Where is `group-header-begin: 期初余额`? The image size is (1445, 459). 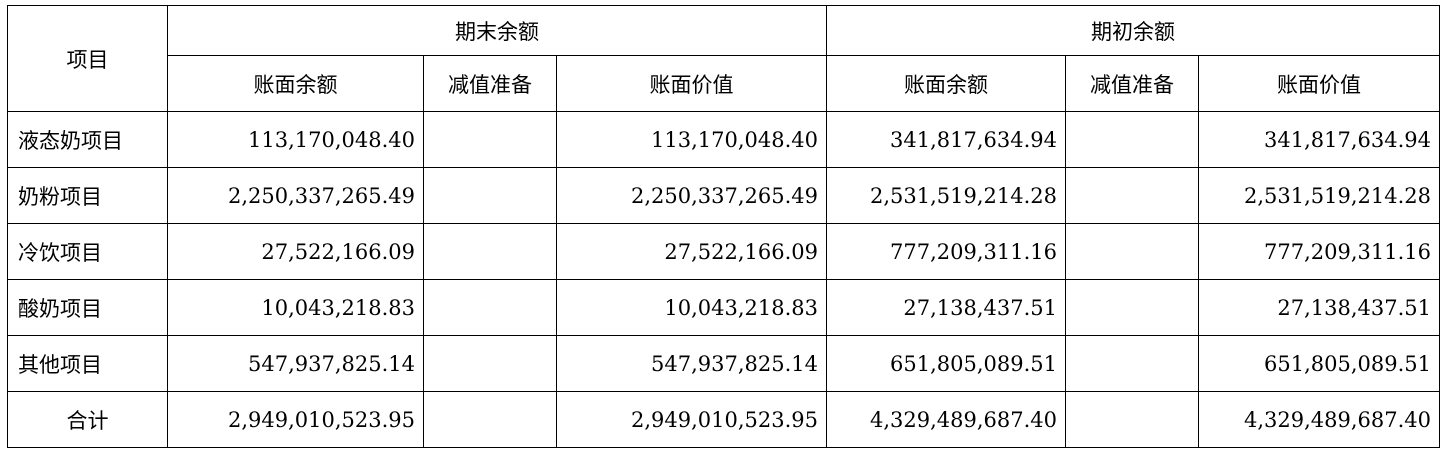 group-header-begin: 期初余额 is located at coordinates (1133, 30).